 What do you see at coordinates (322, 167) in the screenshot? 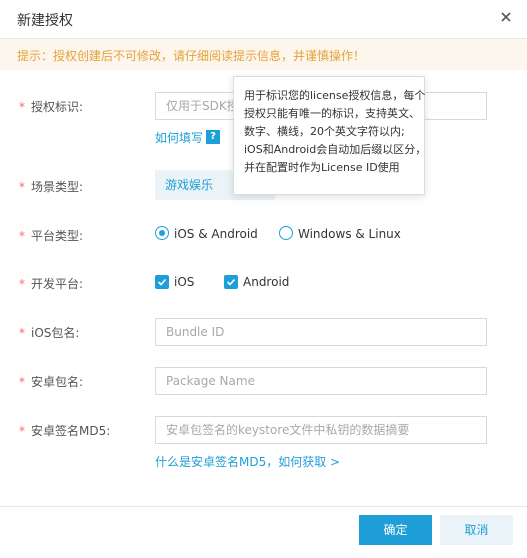
I see `tooltip-line: 并在配置时作为License ID使用` at bounding box center [322, 167].